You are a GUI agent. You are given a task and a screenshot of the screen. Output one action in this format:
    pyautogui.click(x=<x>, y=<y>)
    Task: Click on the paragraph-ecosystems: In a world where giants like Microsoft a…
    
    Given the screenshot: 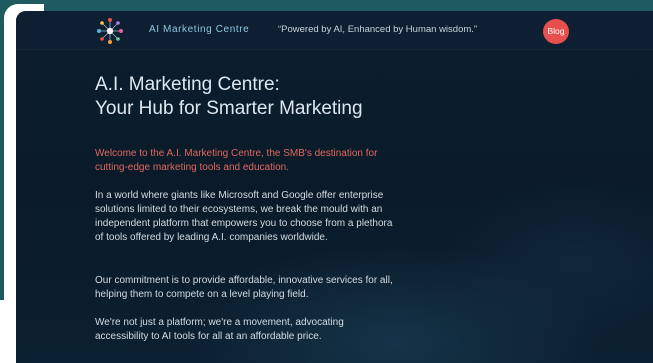 What is the action you would take?
    pyautogui.click(x=244, y=216)
    